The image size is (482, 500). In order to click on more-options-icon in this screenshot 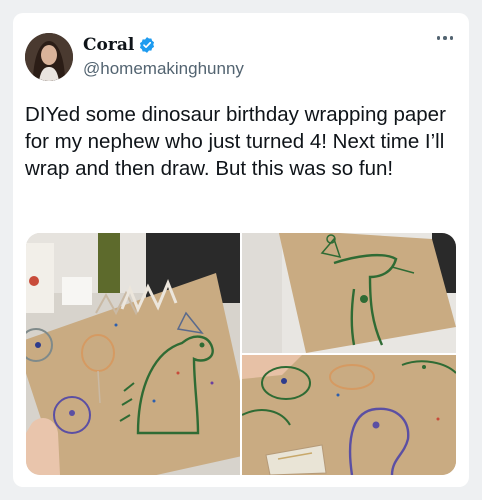, I will do `click(445, 38)`.